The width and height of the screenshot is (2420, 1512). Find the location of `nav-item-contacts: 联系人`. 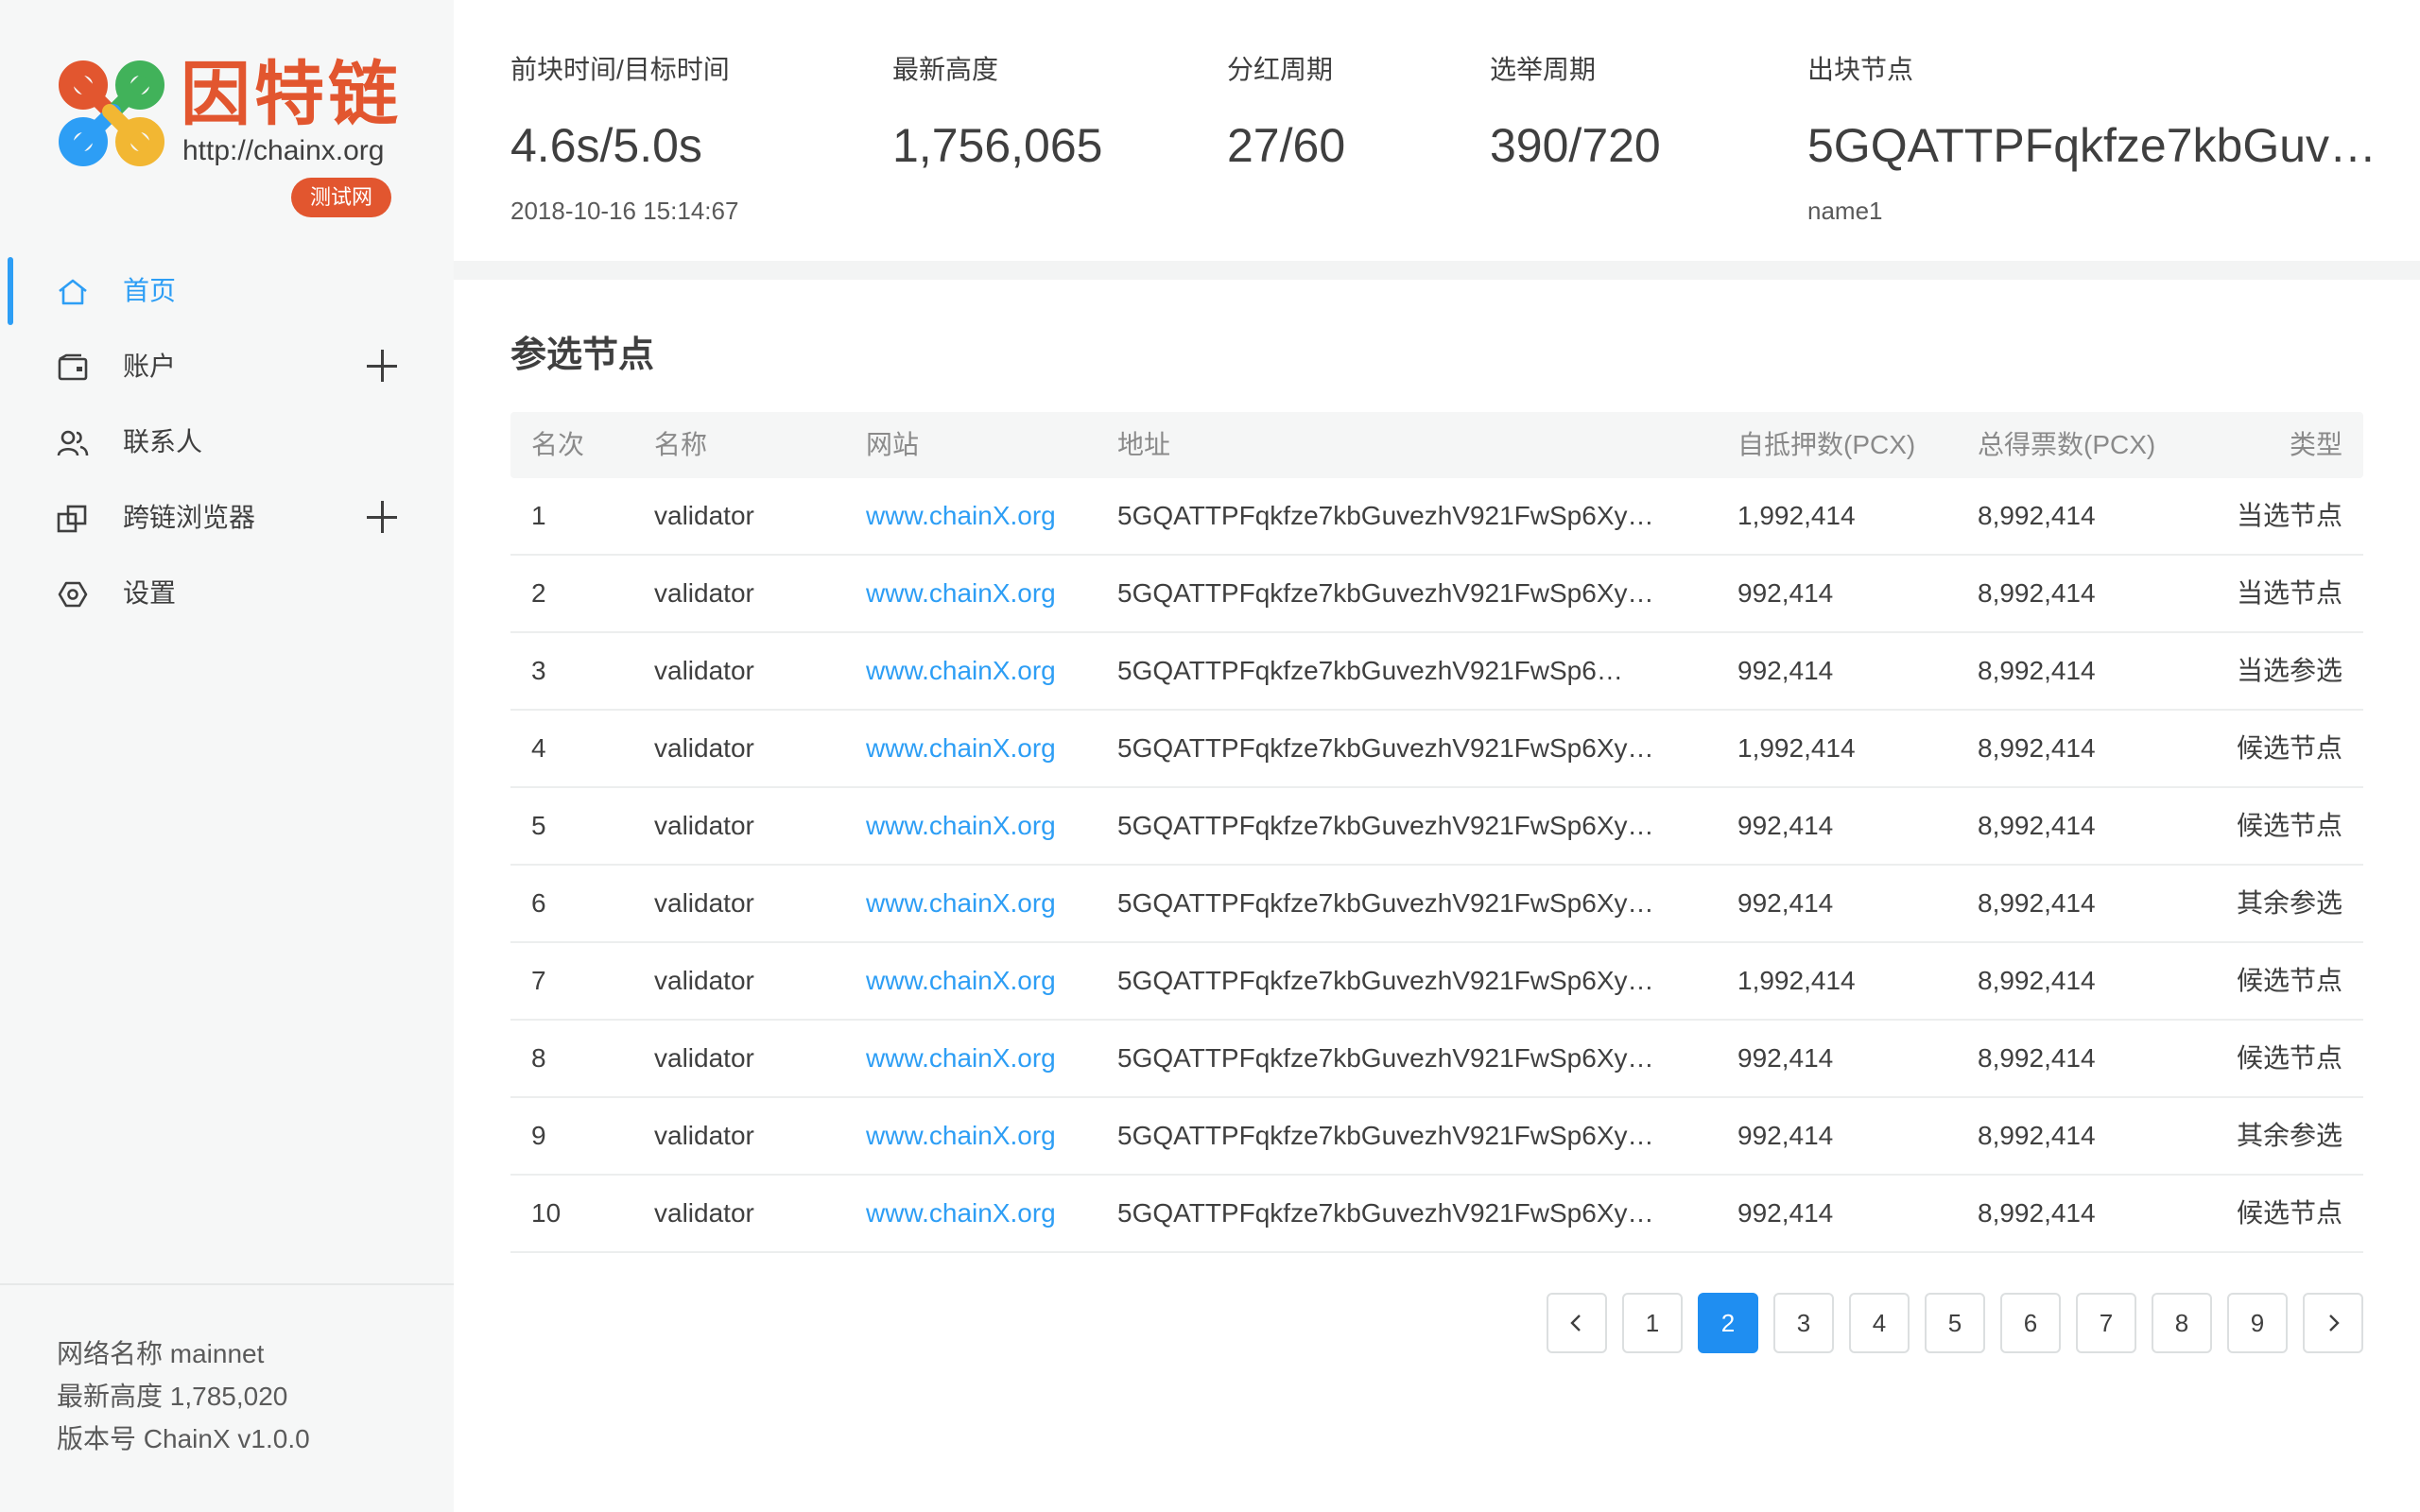

nav-item-contacts: 联系人 is located at coordinates (227, 442).